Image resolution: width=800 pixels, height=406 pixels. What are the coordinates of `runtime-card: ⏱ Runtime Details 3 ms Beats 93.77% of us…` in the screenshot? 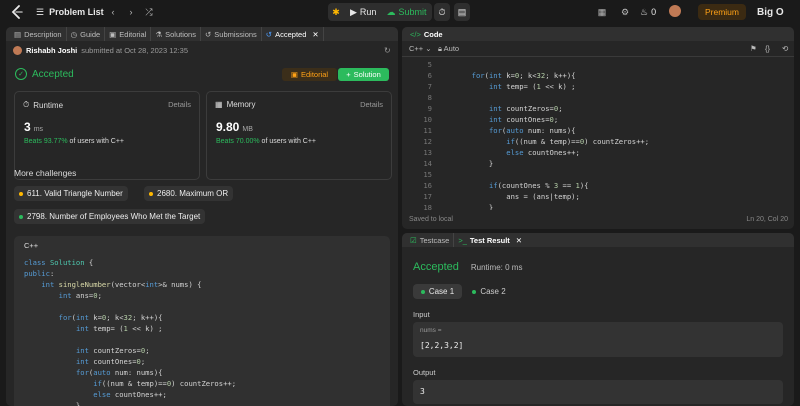 It's located at (107, 135).